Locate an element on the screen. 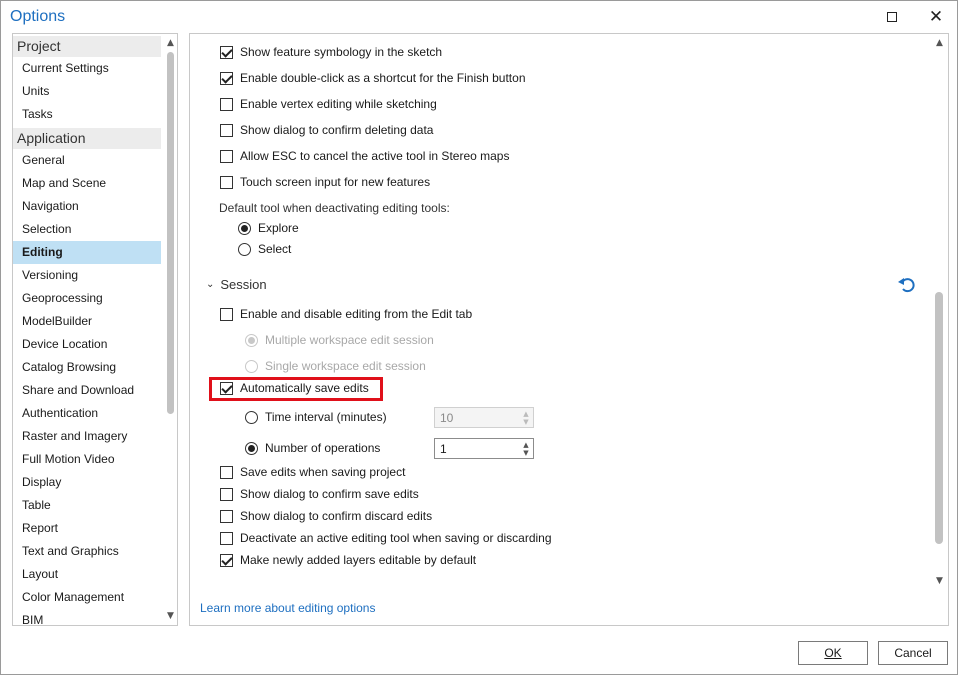  option-label: Save edits when saving project is located at coordinates (323, 472).